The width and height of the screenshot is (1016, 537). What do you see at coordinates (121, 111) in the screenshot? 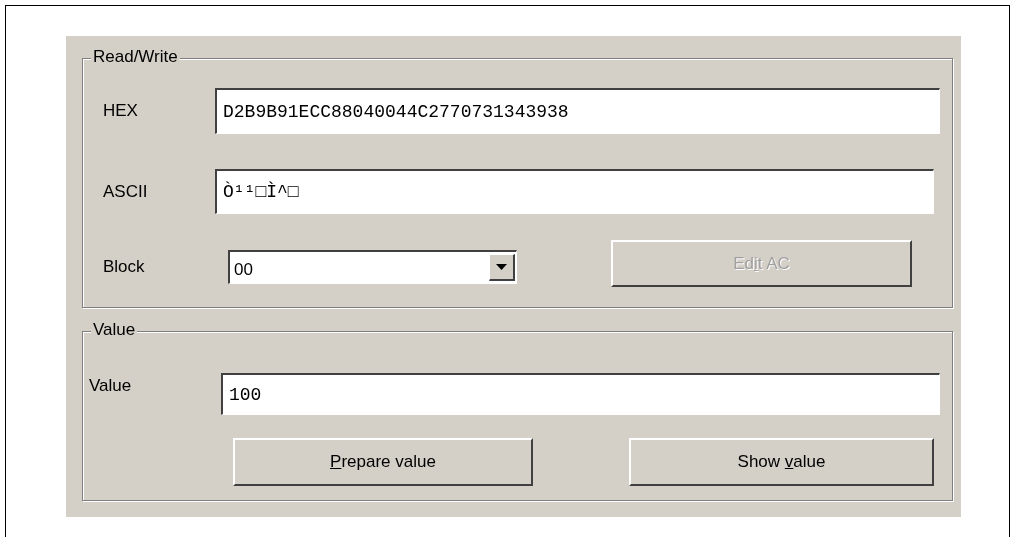
I see `field-label: HEX` at bounding box center [121, 111].